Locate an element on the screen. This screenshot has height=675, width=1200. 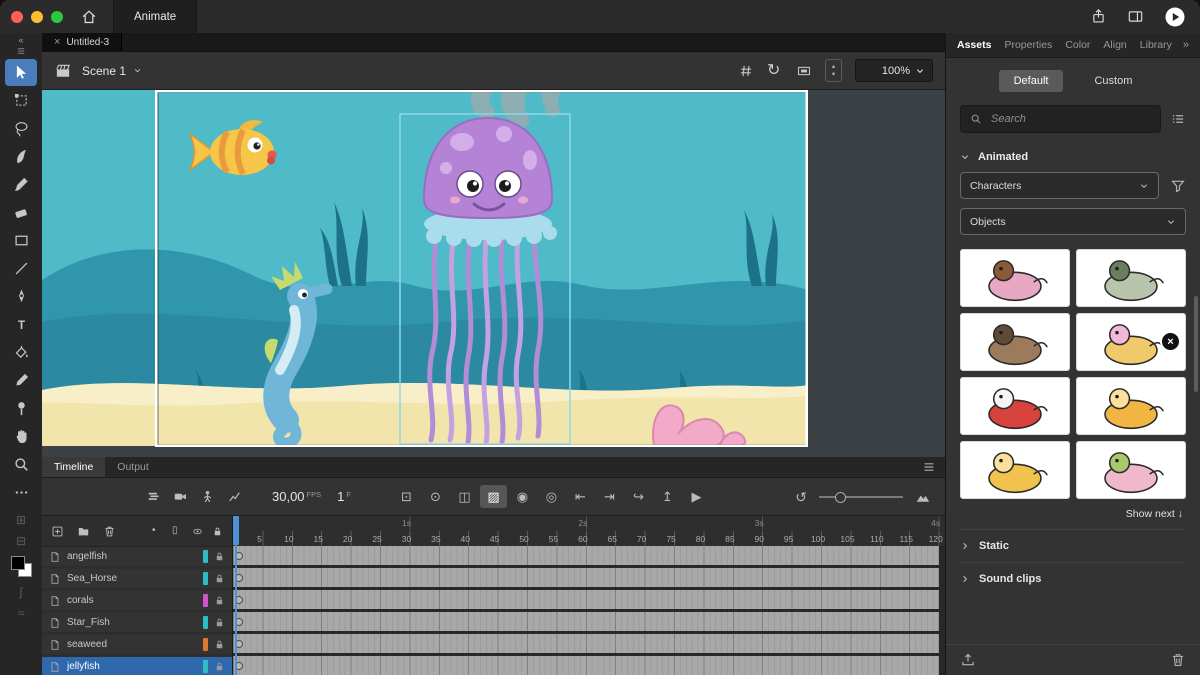
stroke-color-swatch is located at coordinates (17, 563).